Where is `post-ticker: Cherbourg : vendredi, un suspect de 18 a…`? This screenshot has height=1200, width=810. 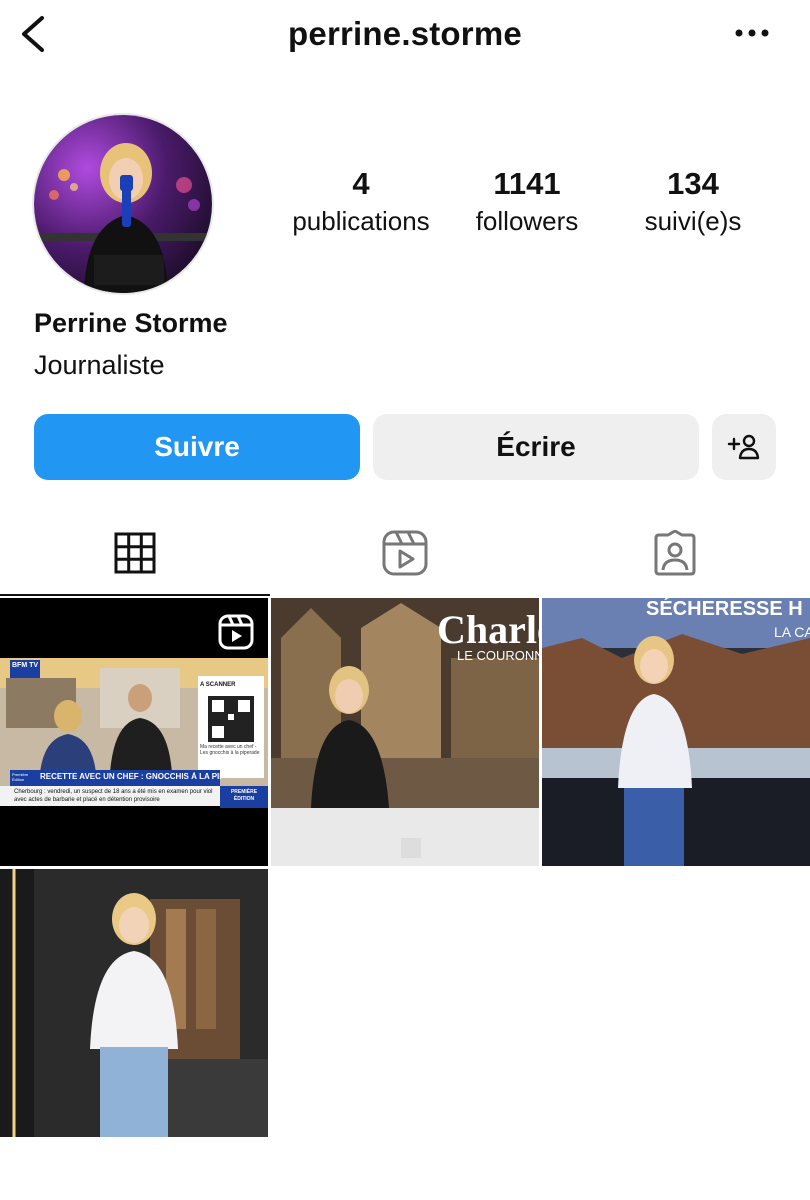
post-ticker: Cherbourg : vendredi, un suspect de 18 a… is located at coordinates (113, 796).